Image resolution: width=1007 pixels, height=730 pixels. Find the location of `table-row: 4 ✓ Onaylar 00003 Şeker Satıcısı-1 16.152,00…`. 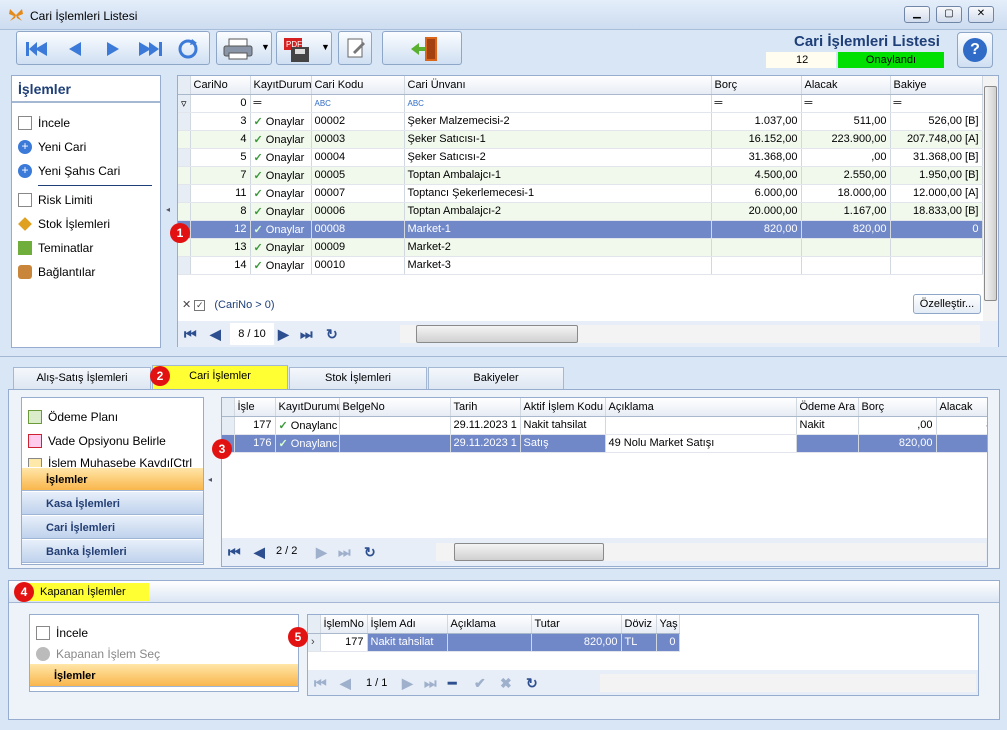

table-row: 4 ✓ Onaylar 00003 Şeker Satıcısı-1 16.152,00… is located at coordinates (580, 139).